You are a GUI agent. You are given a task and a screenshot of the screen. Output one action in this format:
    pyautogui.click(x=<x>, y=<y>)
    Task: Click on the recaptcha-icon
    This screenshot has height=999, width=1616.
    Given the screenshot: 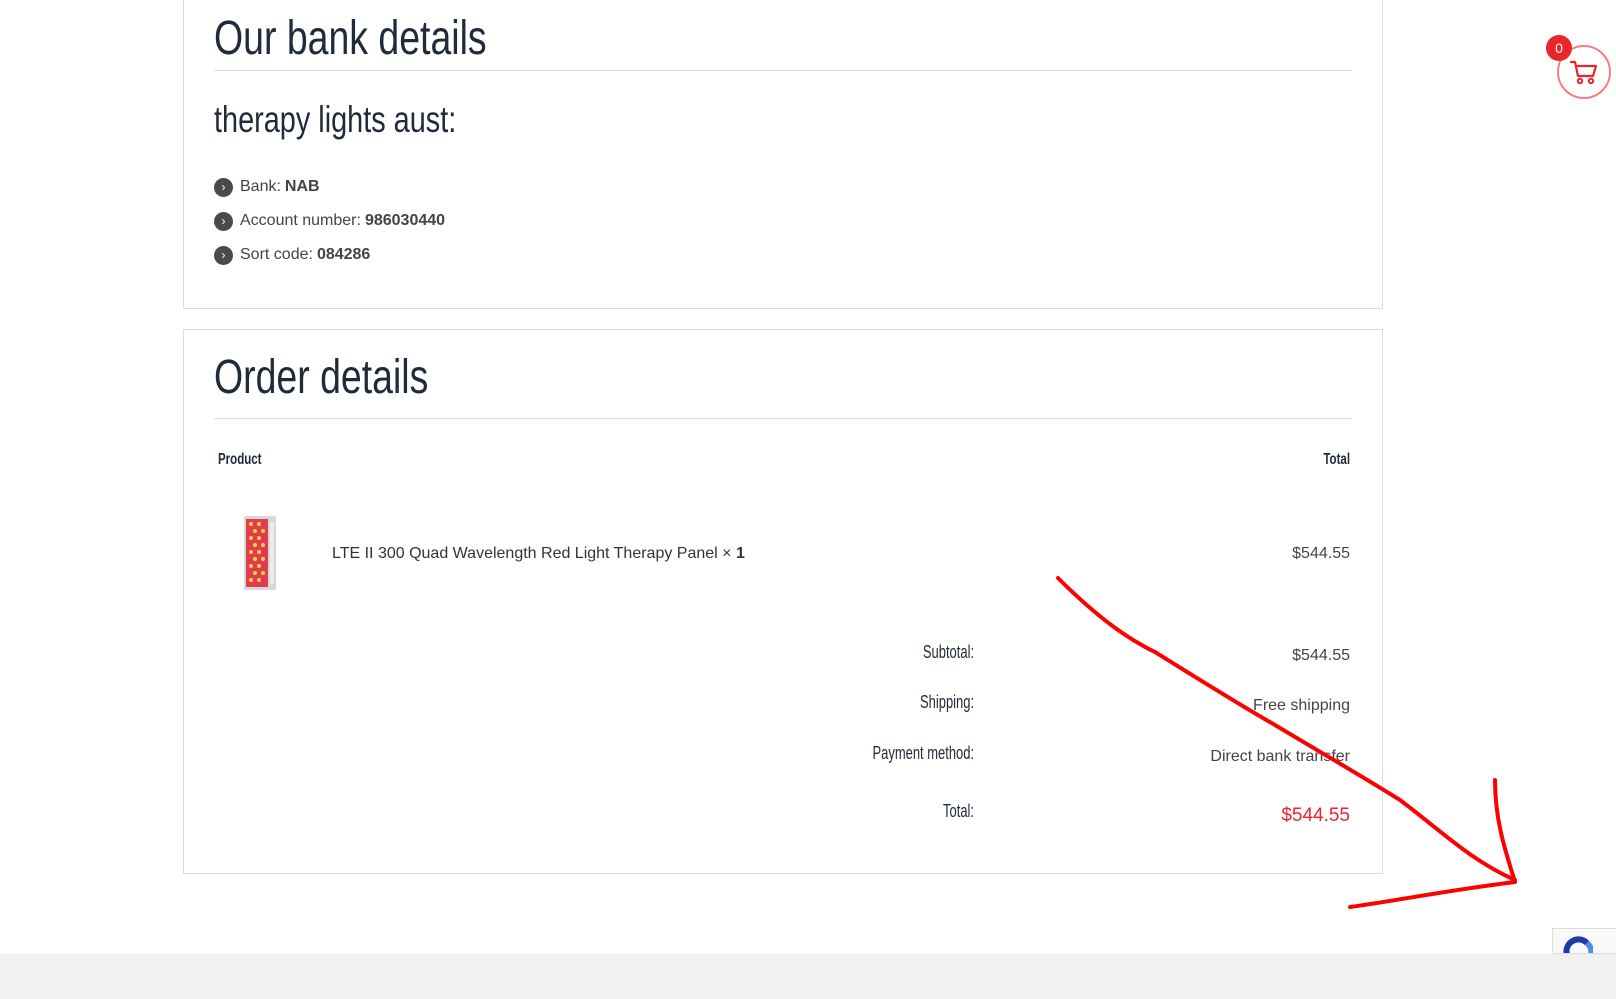 What is the action you would take?
    pyautogui.click(x=1579, y=944)
    